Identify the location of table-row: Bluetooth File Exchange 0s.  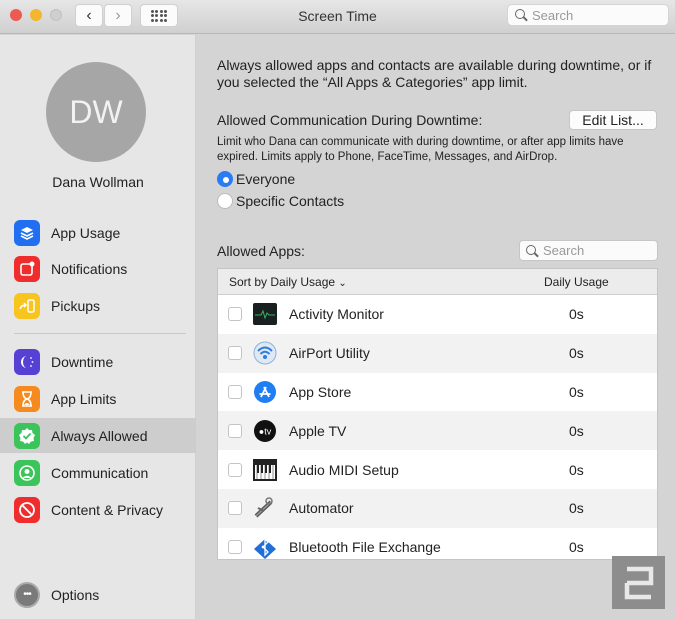
(437, 543).